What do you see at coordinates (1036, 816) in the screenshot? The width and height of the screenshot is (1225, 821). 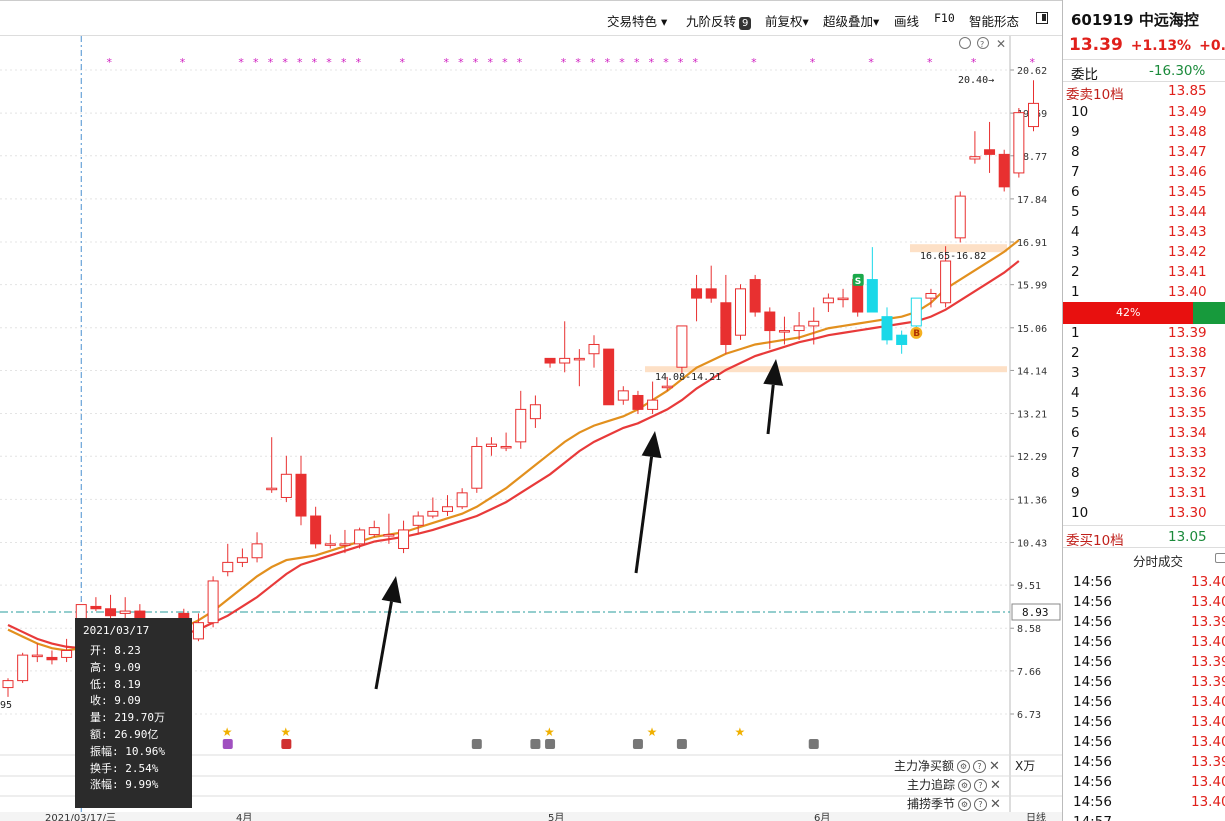 I see `x-axis-label: 日线` at bounding box center [1036, 816].